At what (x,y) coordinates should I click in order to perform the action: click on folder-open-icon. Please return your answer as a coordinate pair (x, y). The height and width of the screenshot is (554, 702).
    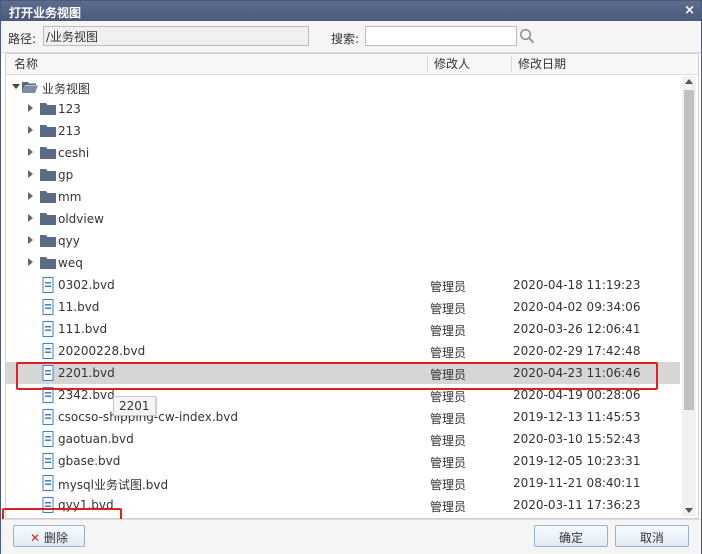
    Looking at the image, I should click on (30, 87).